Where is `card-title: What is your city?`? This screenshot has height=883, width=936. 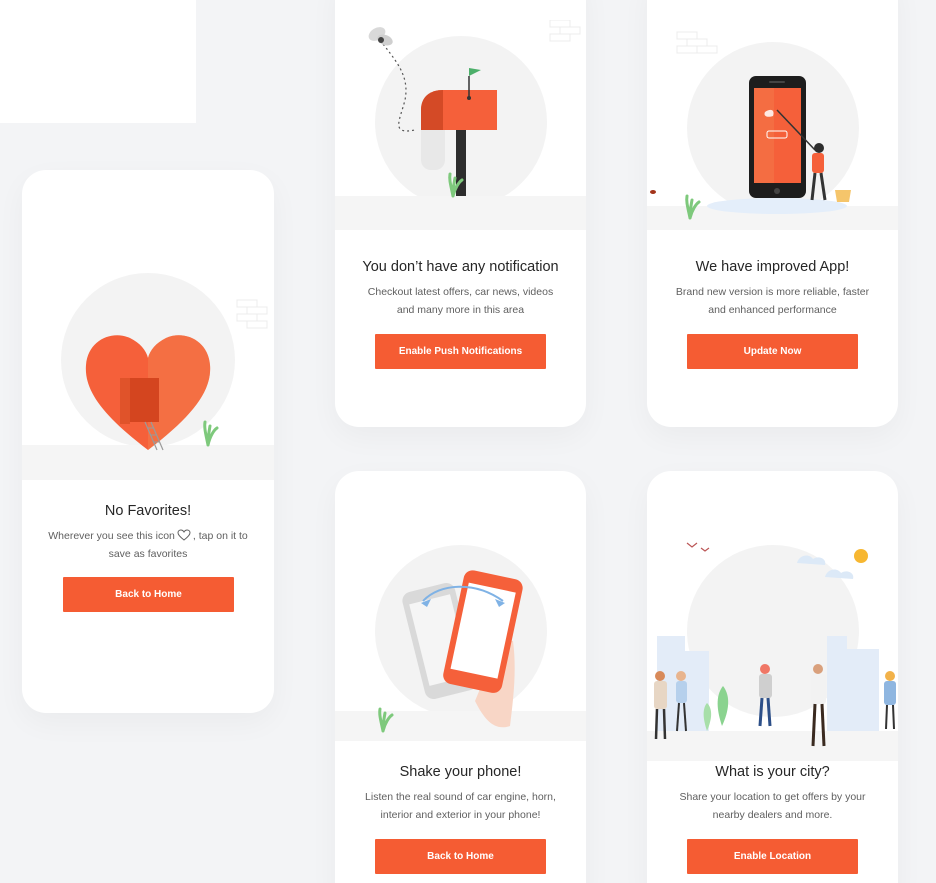 card-title: What is your city? is located at coordinates (772, 772).